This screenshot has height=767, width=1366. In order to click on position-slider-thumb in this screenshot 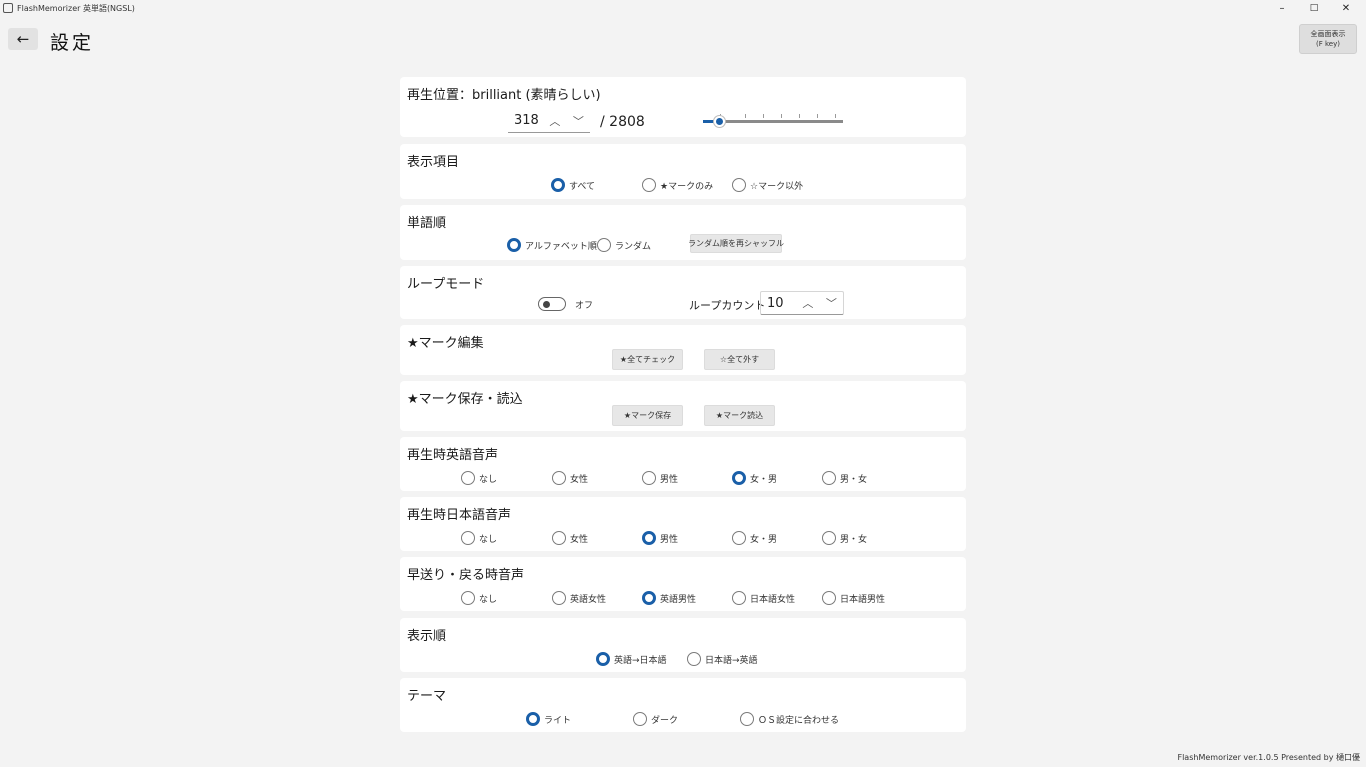, I will do `click(719, 121)`.